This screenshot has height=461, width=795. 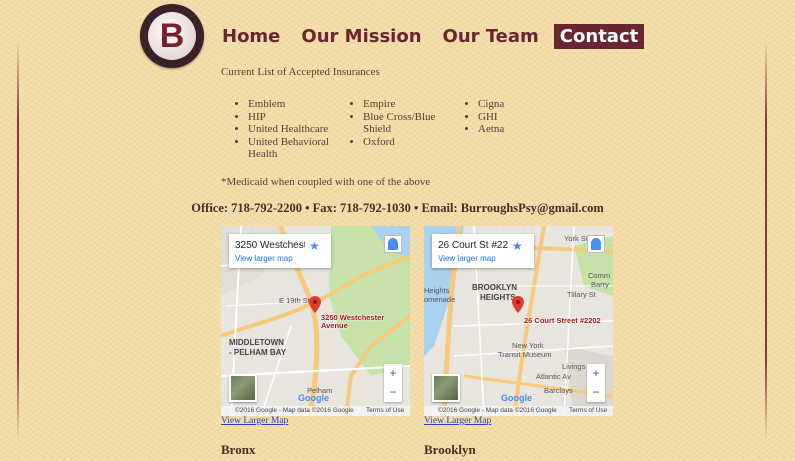 I want to click on pin-label: 26 Court Street #2202, so click(x=562, y=321).